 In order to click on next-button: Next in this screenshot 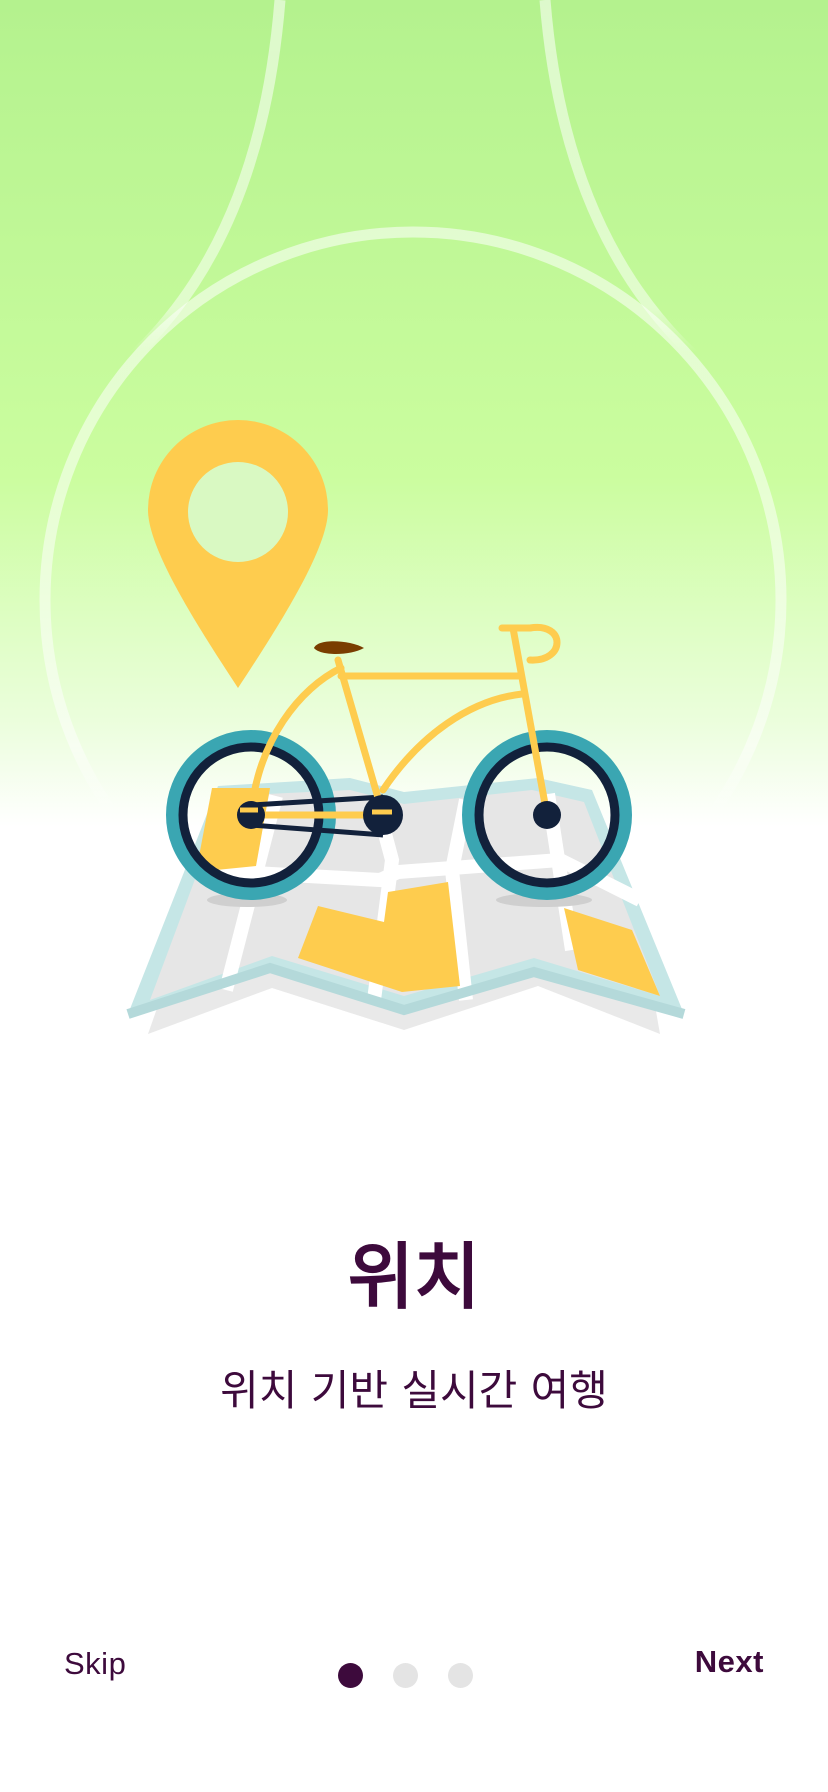, I will do `click(729, 1662)`.